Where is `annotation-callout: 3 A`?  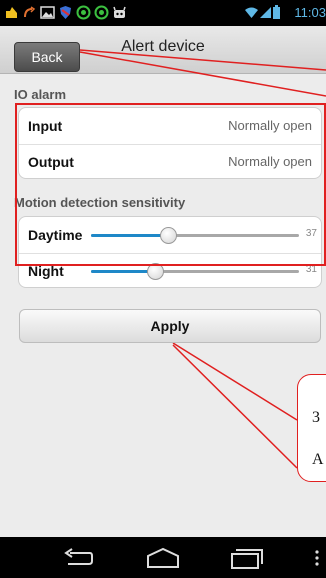 annotation-callout: 3 A is located at coordinates (311, 428).